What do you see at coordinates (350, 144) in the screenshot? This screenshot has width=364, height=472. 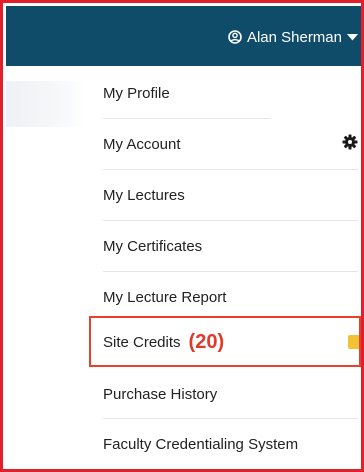 I see `gear-icon` at bounding box center [350, 144].